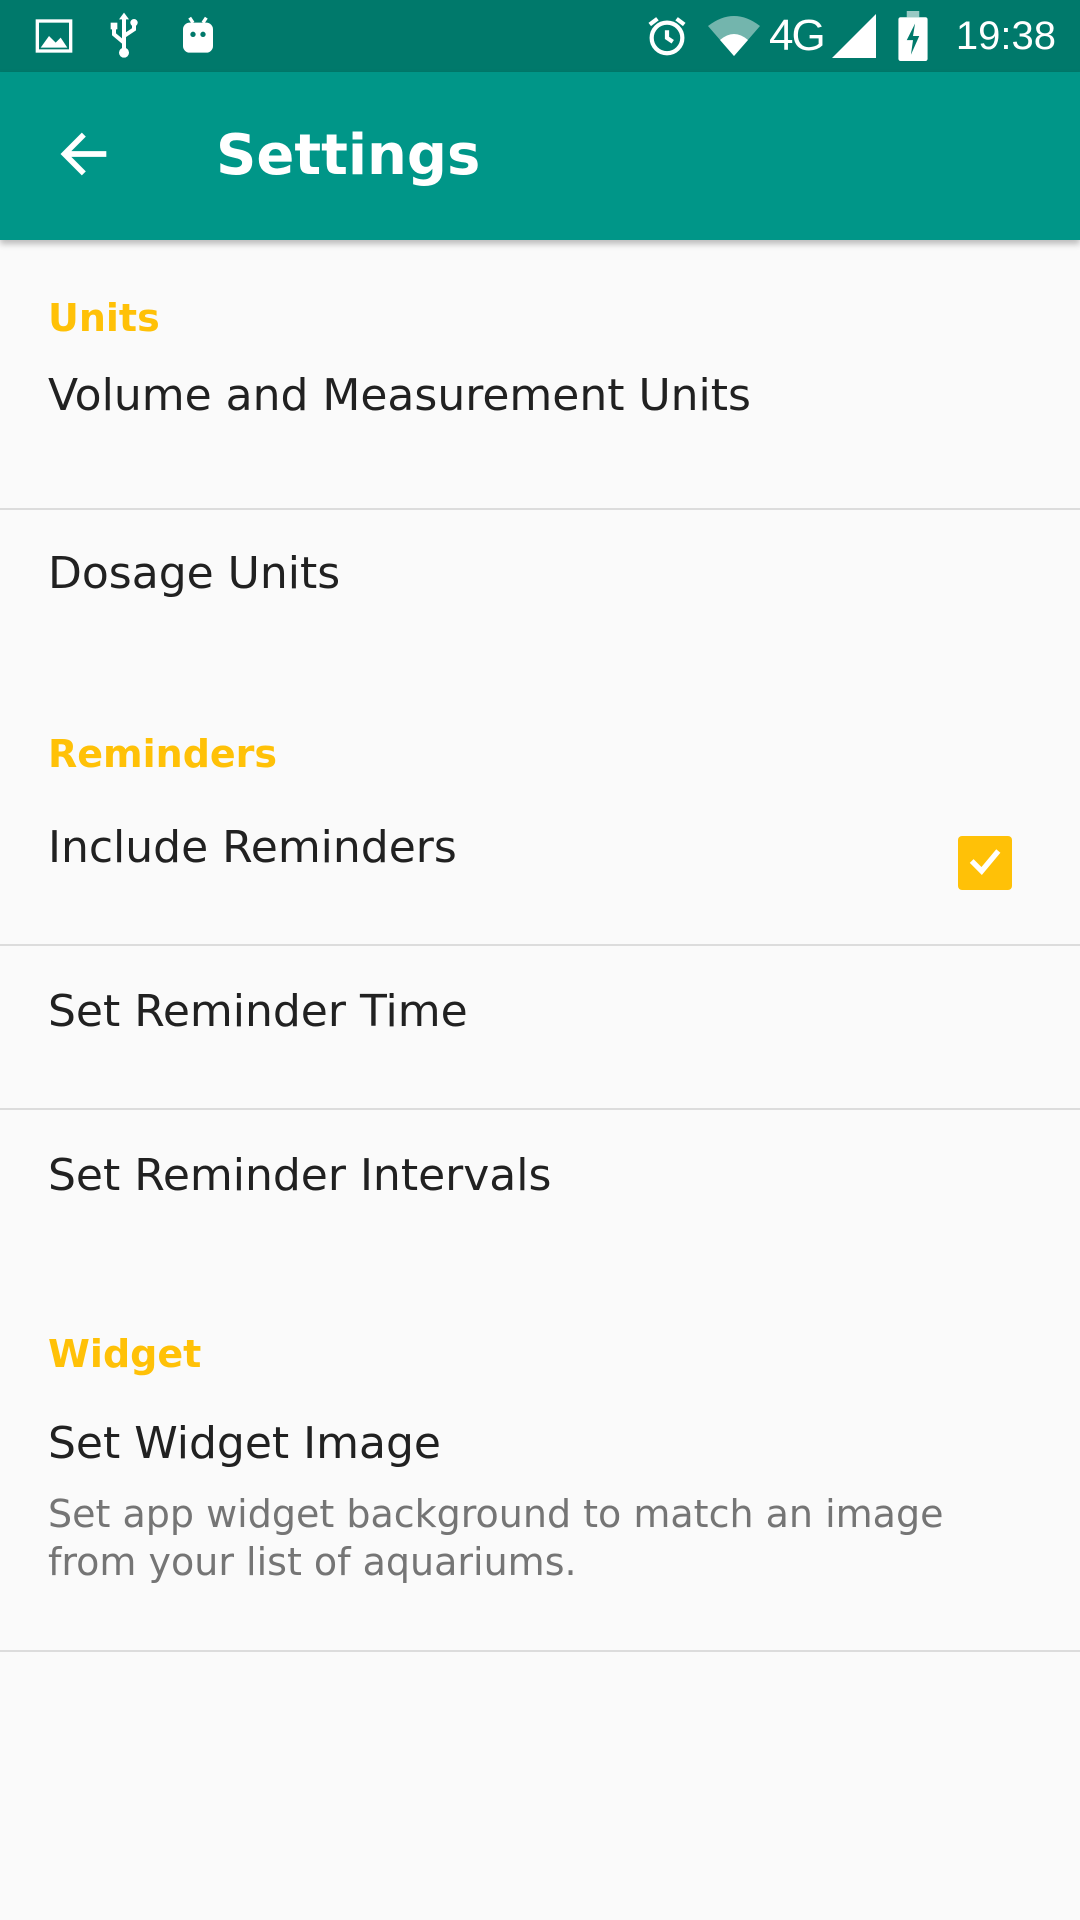 Image resolution: width=1080 pixels, height=1920 pixels. Describe the element at coordinates (913, 36) in the screenshot. I see `battery-charging-icon` at that location.